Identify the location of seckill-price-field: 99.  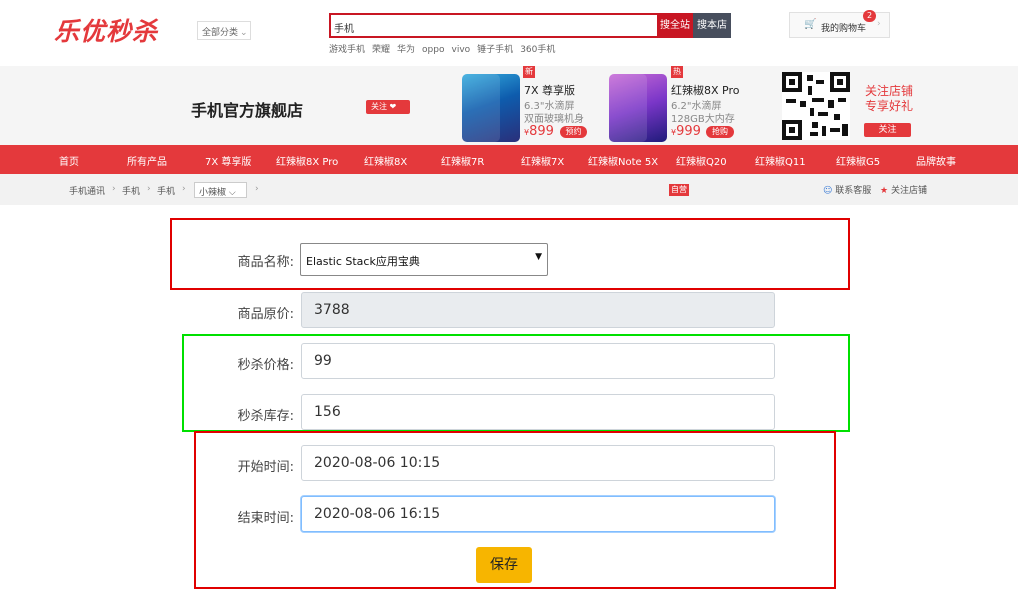
(538, 361).